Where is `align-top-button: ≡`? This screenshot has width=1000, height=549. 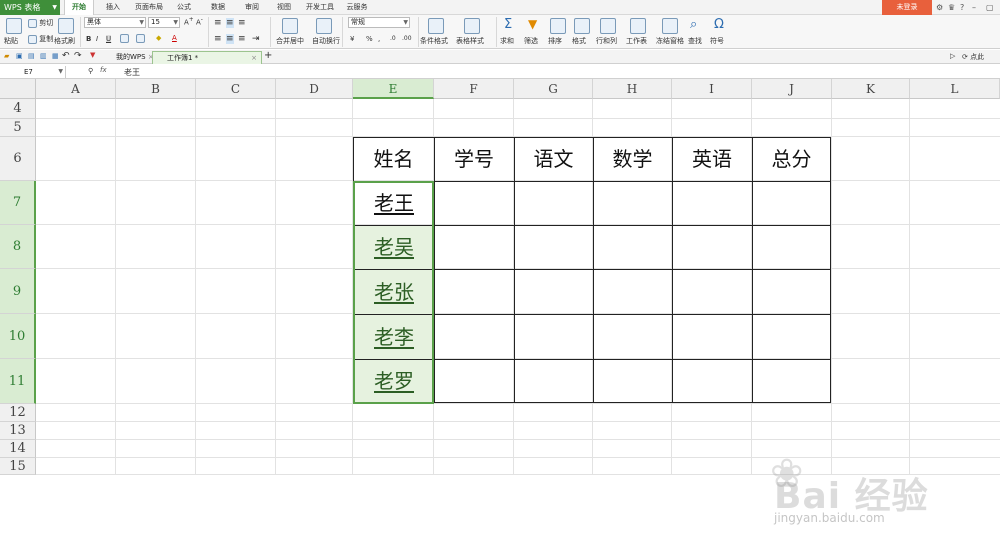
align-top-button: ≡ is located at coordinates (218, 23).